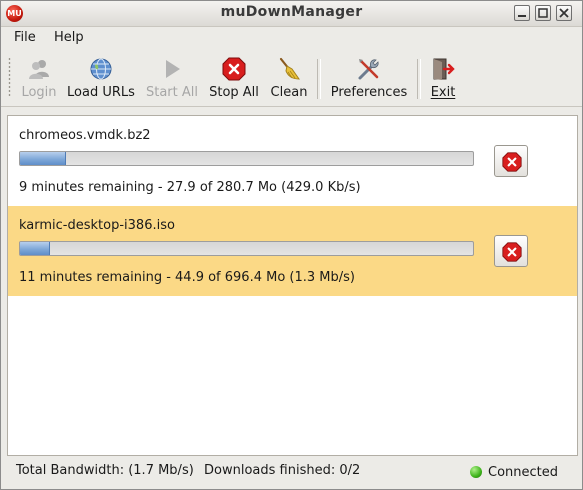  I want to click on maximize-icon, so click(543, 13).